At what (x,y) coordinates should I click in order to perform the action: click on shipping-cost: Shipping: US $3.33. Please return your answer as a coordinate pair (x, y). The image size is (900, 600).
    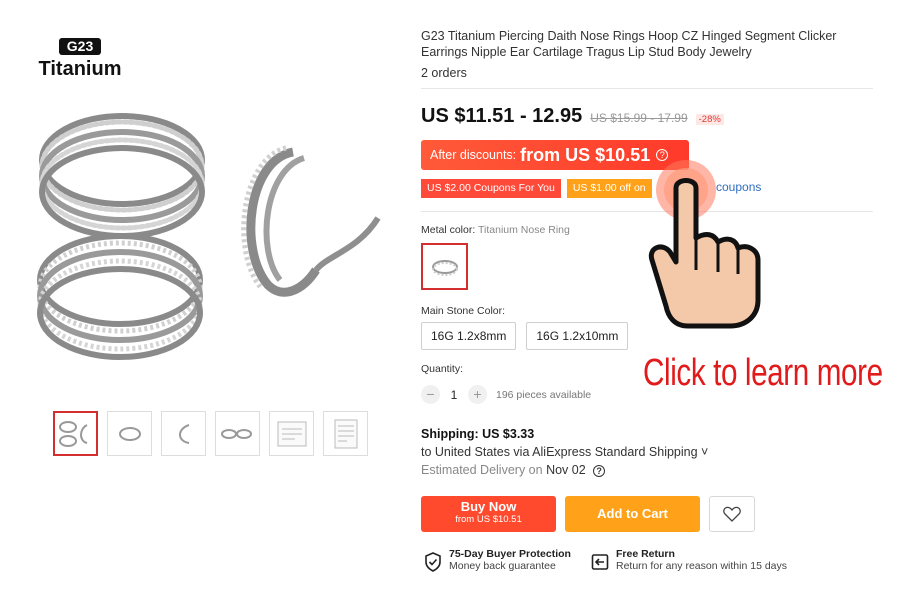
    Looking at the image, I should click on (478, 434).